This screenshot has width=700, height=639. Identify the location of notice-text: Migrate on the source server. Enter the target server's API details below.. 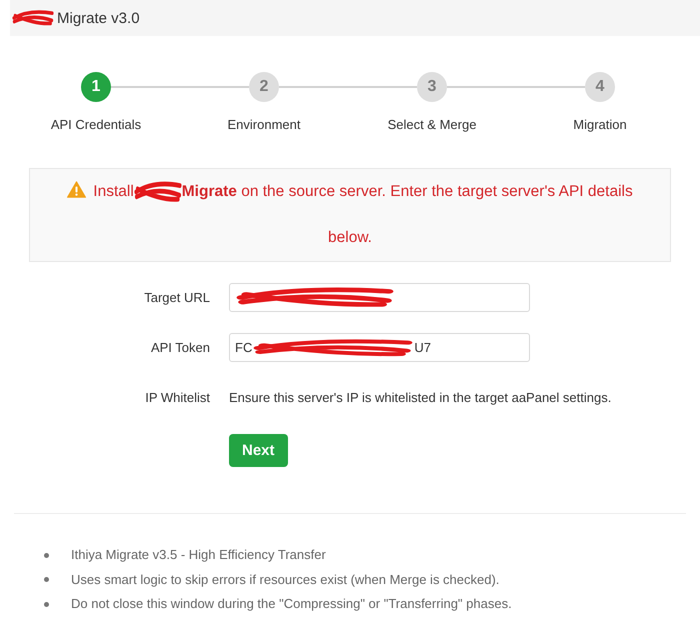
(407, 214).